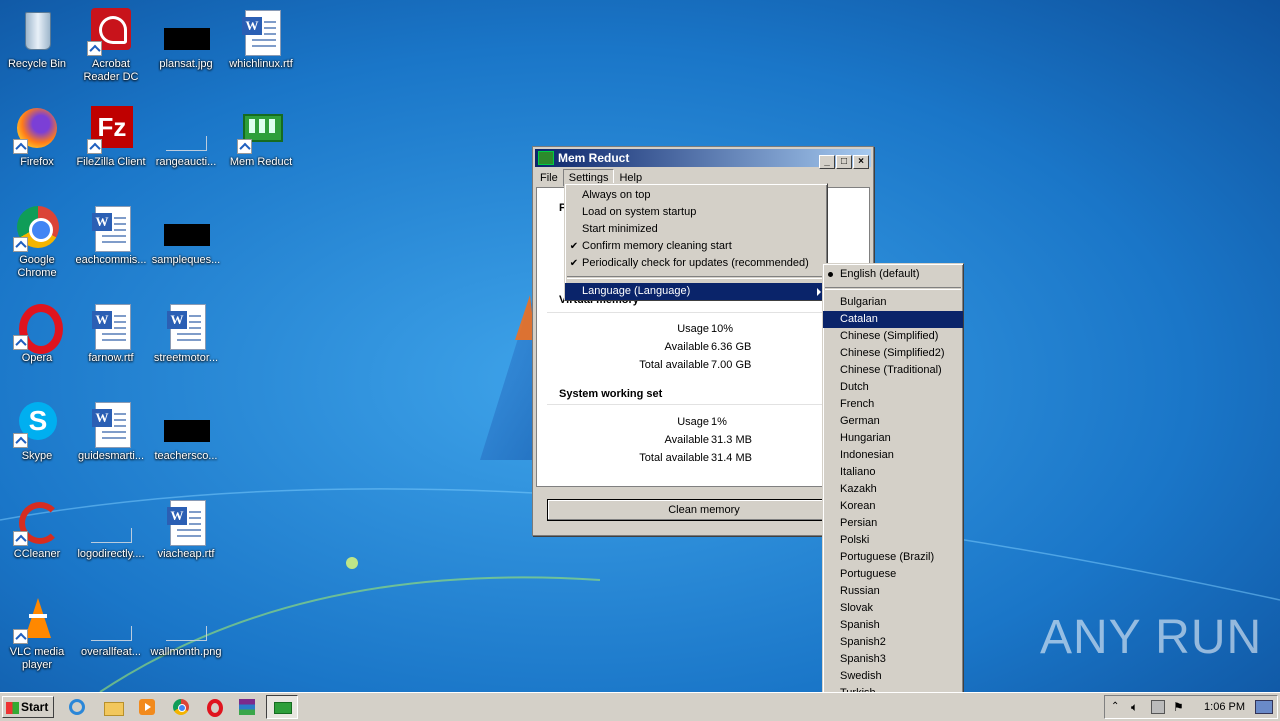 The image size is (1280, 721). I want to click on file-farnow: W farnow.rtf, so click(111, 333).